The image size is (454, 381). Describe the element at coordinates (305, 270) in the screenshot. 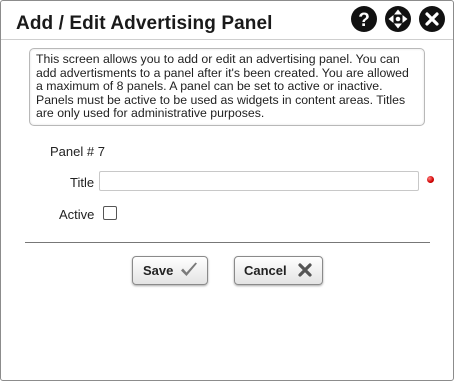

I see `x-icon` at that location.